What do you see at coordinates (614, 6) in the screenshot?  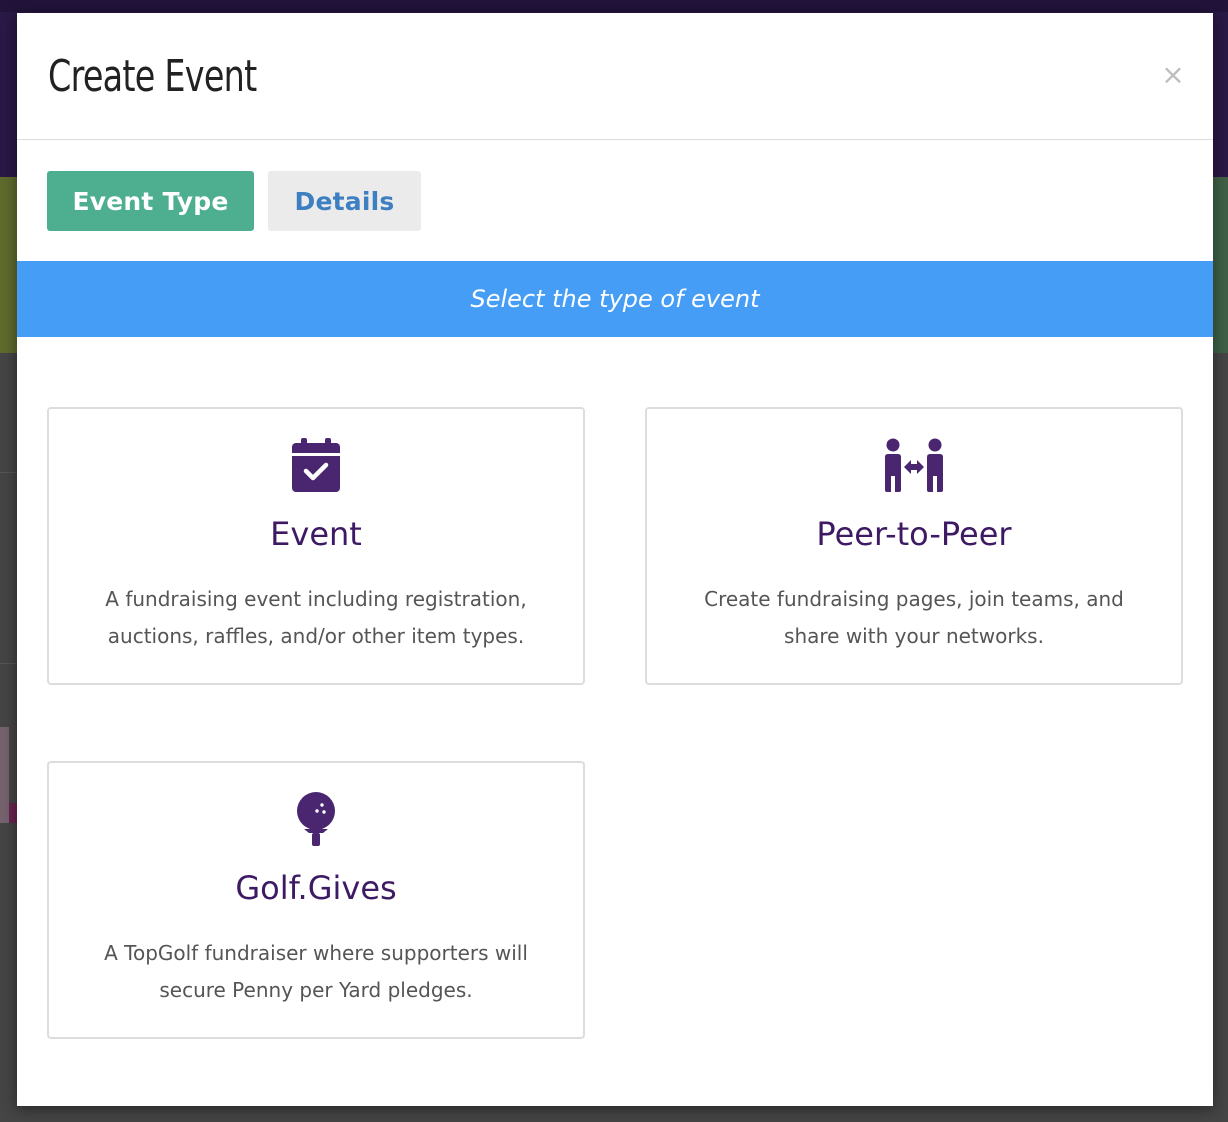 I see `background-top-bar` at bounding box center [614, 6].